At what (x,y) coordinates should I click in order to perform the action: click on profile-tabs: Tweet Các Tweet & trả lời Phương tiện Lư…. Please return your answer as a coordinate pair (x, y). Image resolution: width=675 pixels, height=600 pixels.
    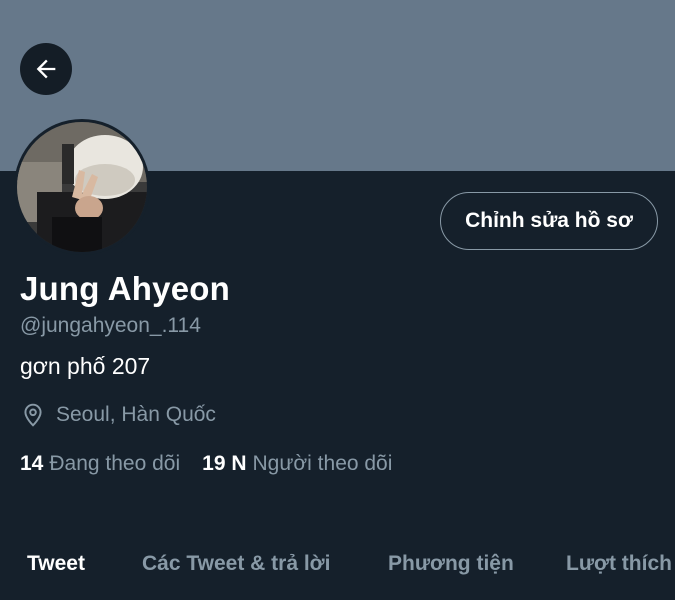
    Looking at the image, I should click on (337, 570).